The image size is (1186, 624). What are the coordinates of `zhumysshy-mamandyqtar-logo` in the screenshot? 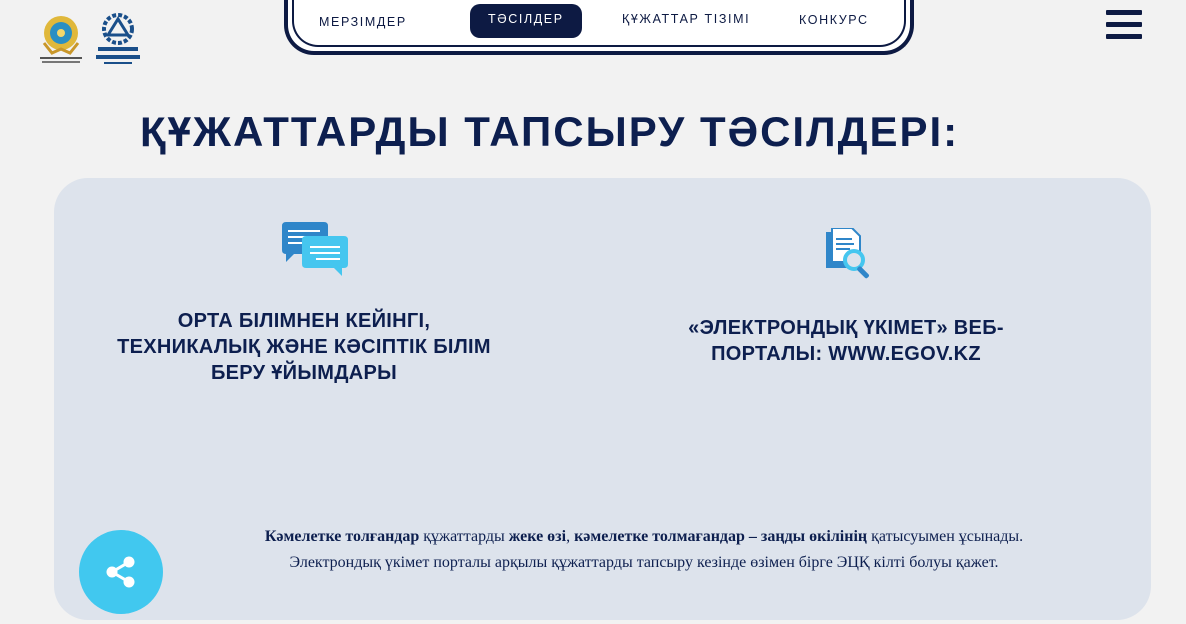 It's located at (118, 40).